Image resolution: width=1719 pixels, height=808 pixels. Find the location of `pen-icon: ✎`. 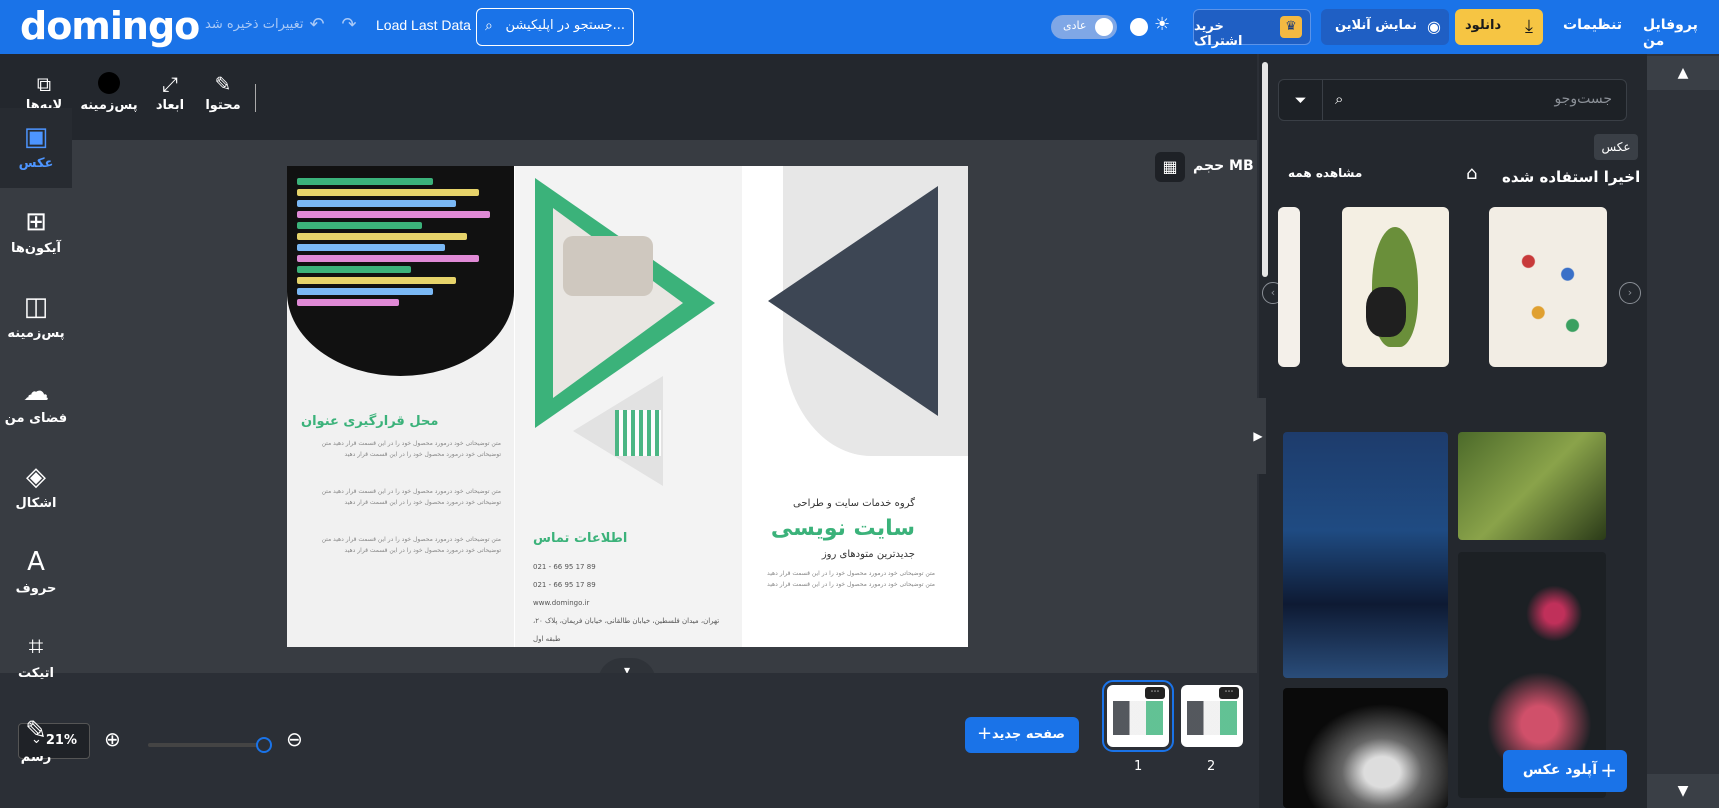

pen-icon: ✎ is located at coordinates (36, 731).